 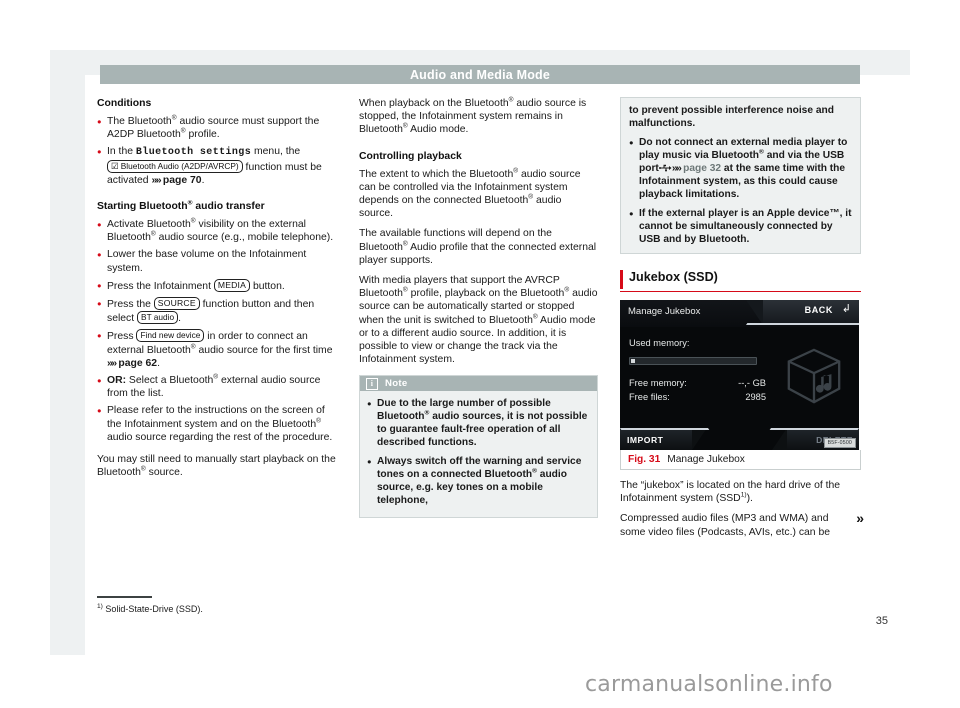 What do you see at coordinates (115, 165) in the screenshot?
I see `checkbox-icon: ☑` at bounding box center [115, 165].